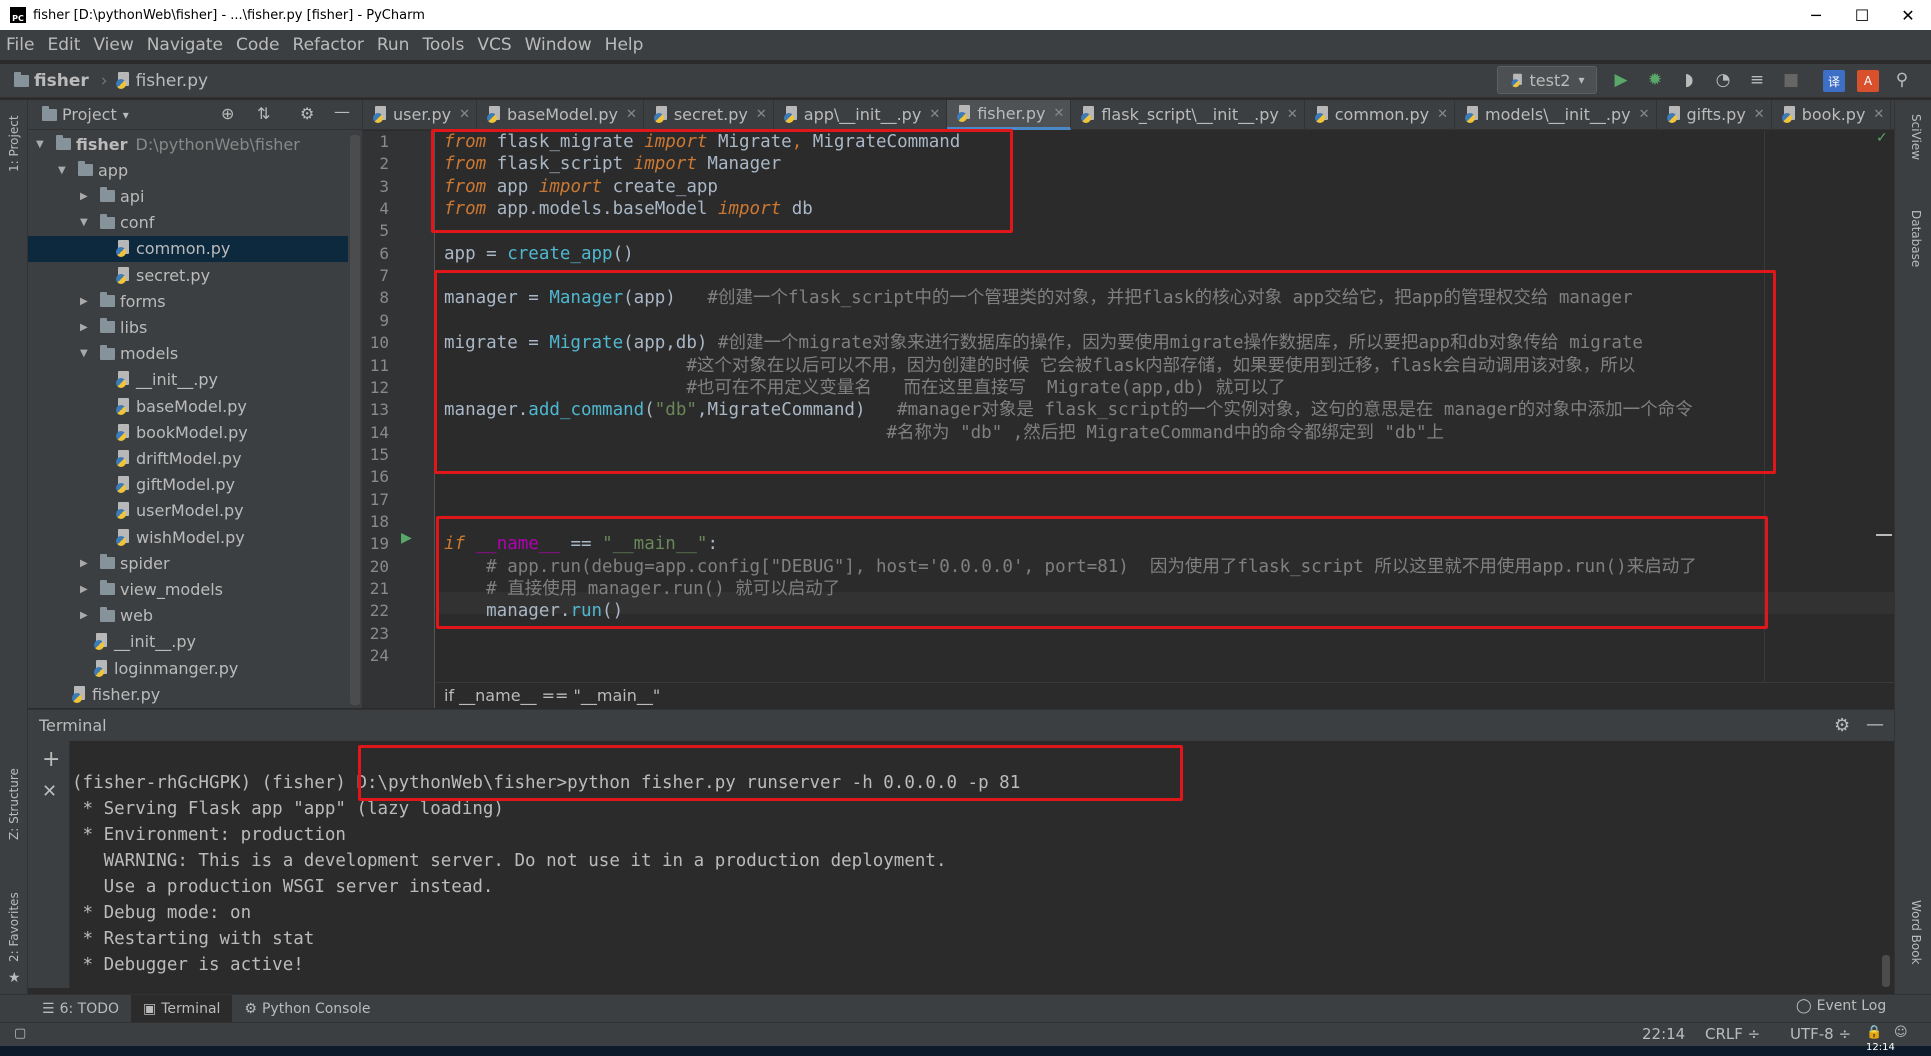 Image resolution: width=1931 pixels, height=1056 pixels. Describe the element at coordinates (709, 114) in the screenshot. I see `tab-secret-py: secret.py ✕` at that location.